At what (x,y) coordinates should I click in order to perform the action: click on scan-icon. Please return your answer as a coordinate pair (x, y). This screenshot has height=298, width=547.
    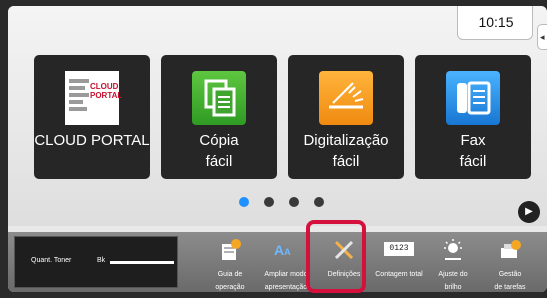
    Looking at the image, I should click on (346, 98).